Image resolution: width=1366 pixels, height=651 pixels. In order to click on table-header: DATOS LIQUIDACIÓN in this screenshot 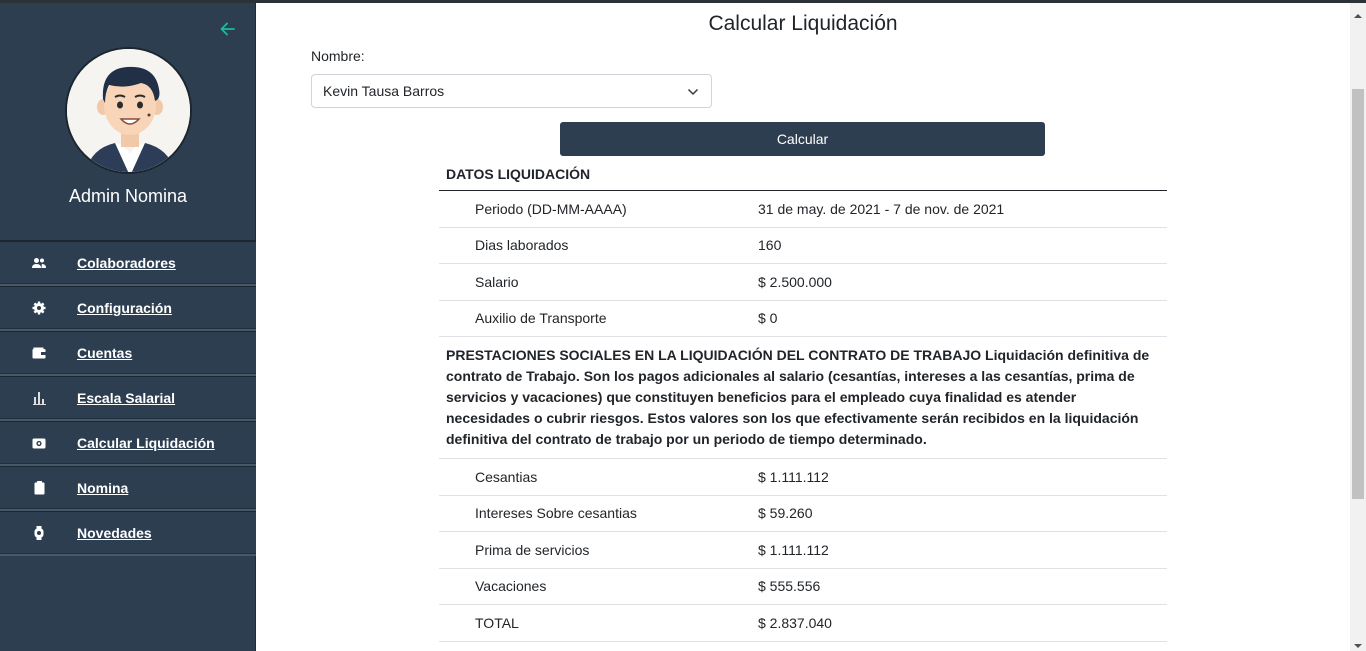, I will do `click(803, 174)`.